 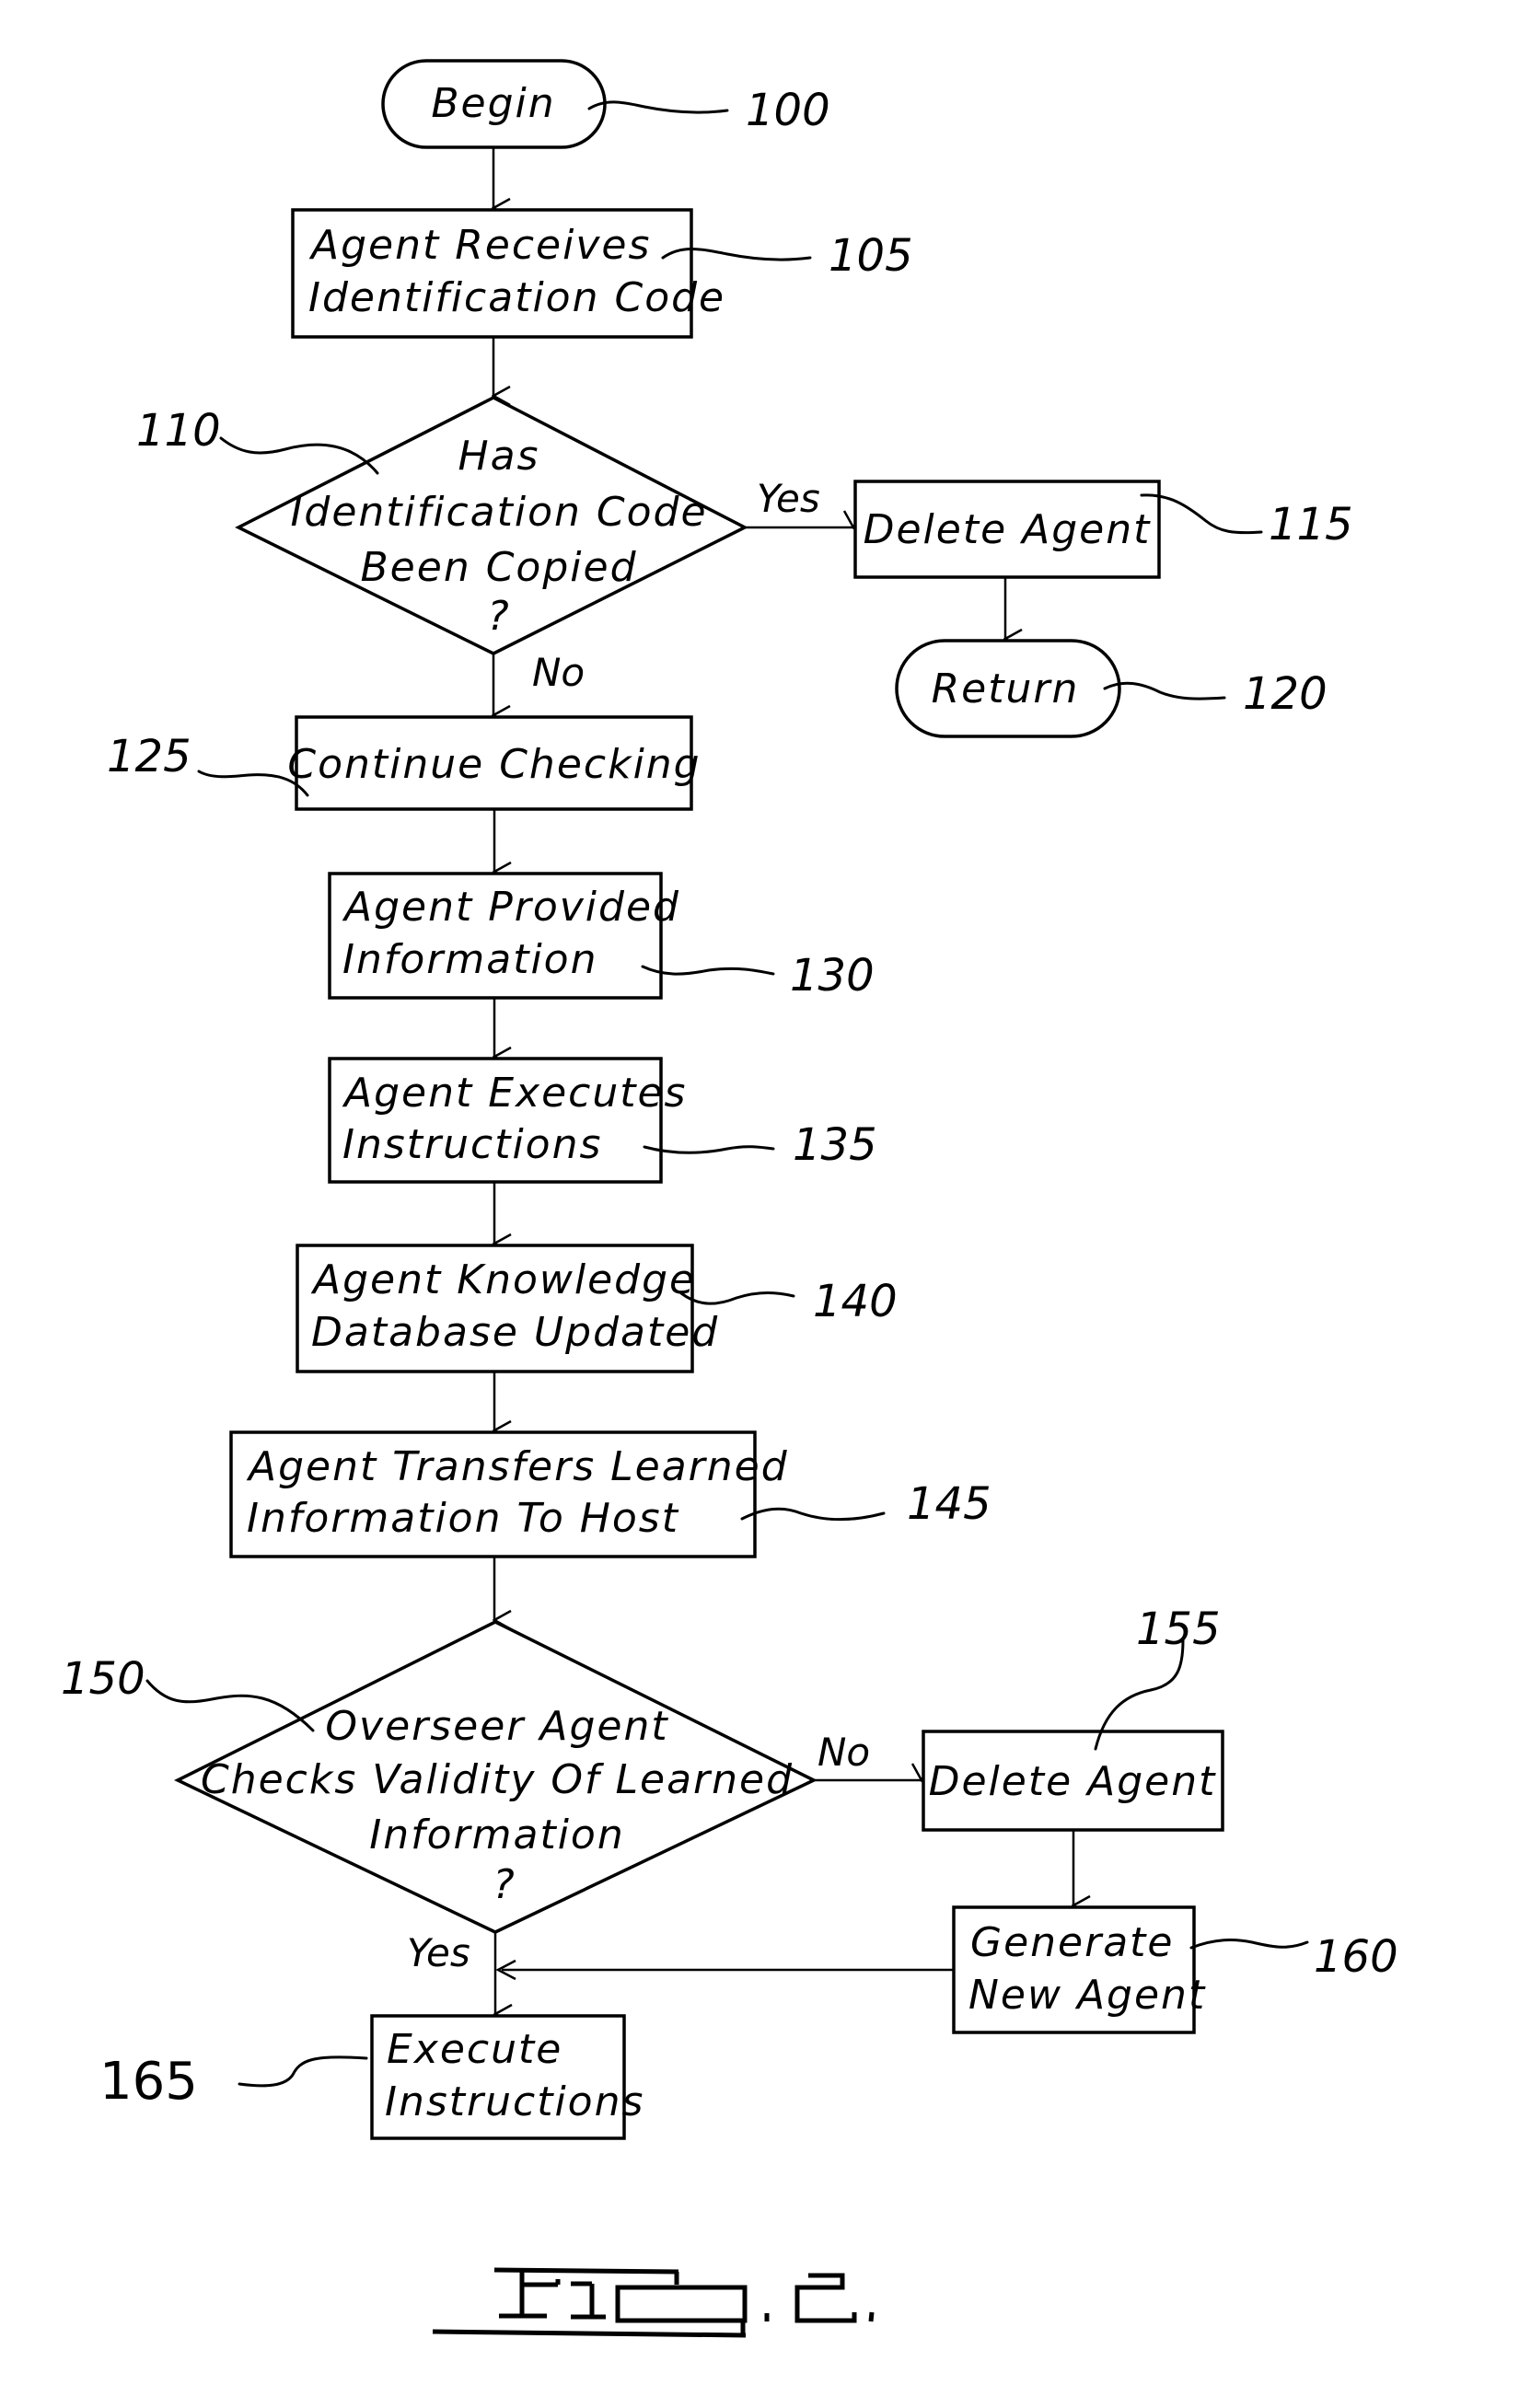 What do you see at coordinates (1087, 1995) in the screenshot?
I see `node-160-line-2: New Agent` at bounding box center [1087, 1995].